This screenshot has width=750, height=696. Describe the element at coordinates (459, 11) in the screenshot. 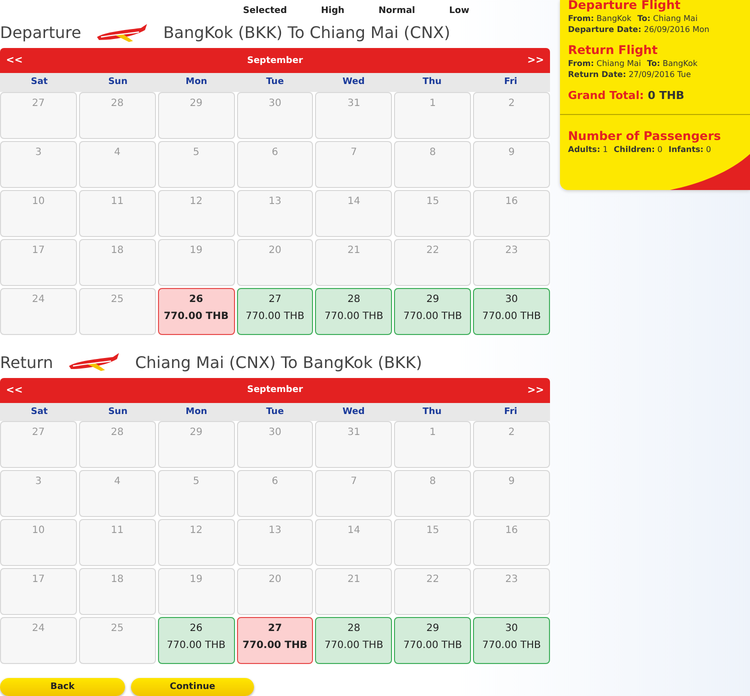

I see `legend-label: Low` at that location.